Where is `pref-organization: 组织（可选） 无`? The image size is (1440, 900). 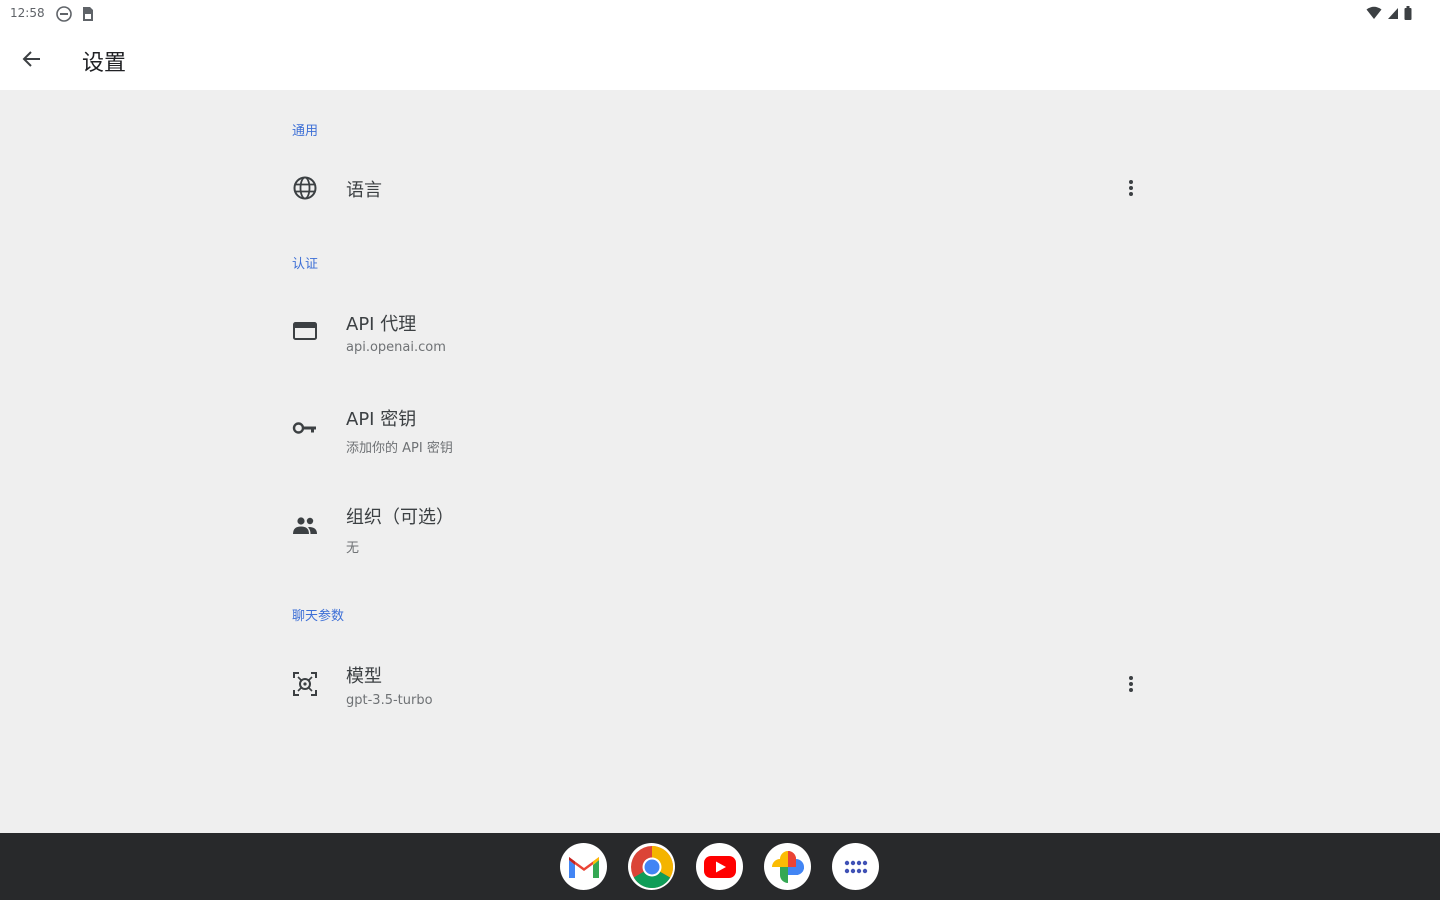
pref-organization: 组织（可选） 无 is located at coordinates (715, 526).